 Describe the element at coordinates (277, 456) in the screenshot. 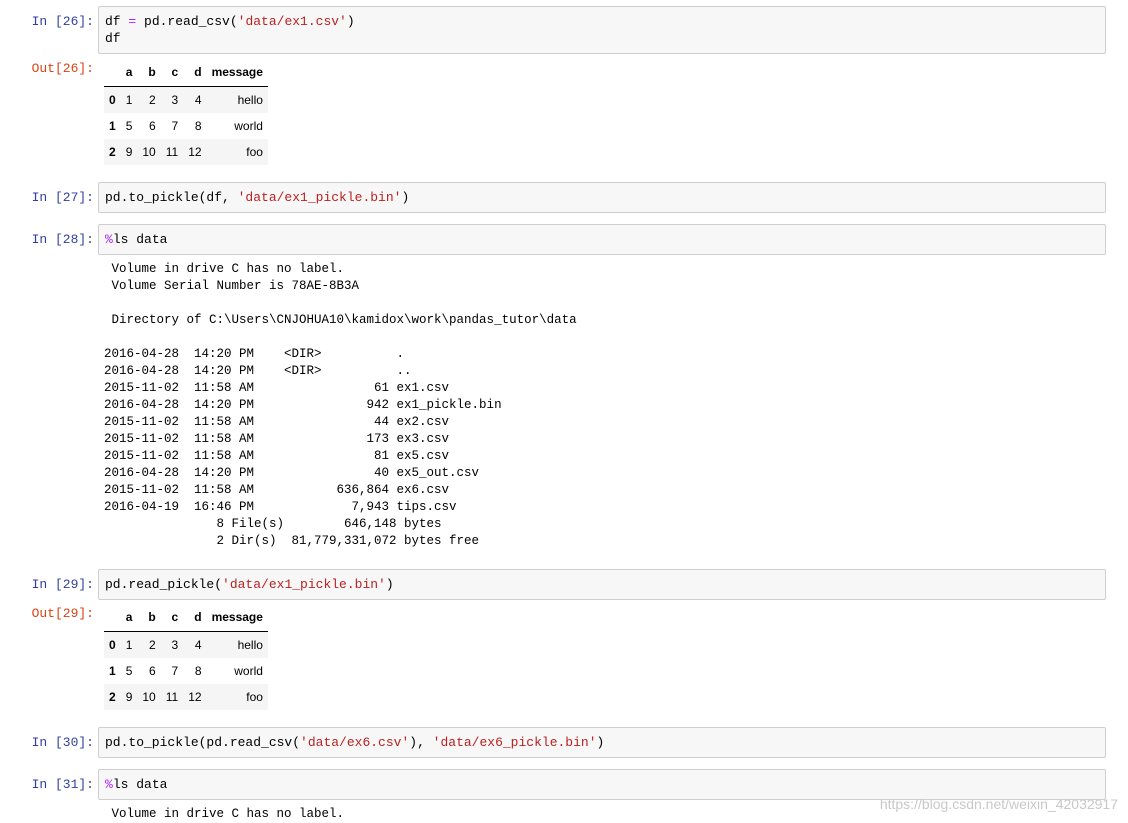

I see `output-line: 2015-11-02 11:58 AM 81 ex5.csv` at that location.